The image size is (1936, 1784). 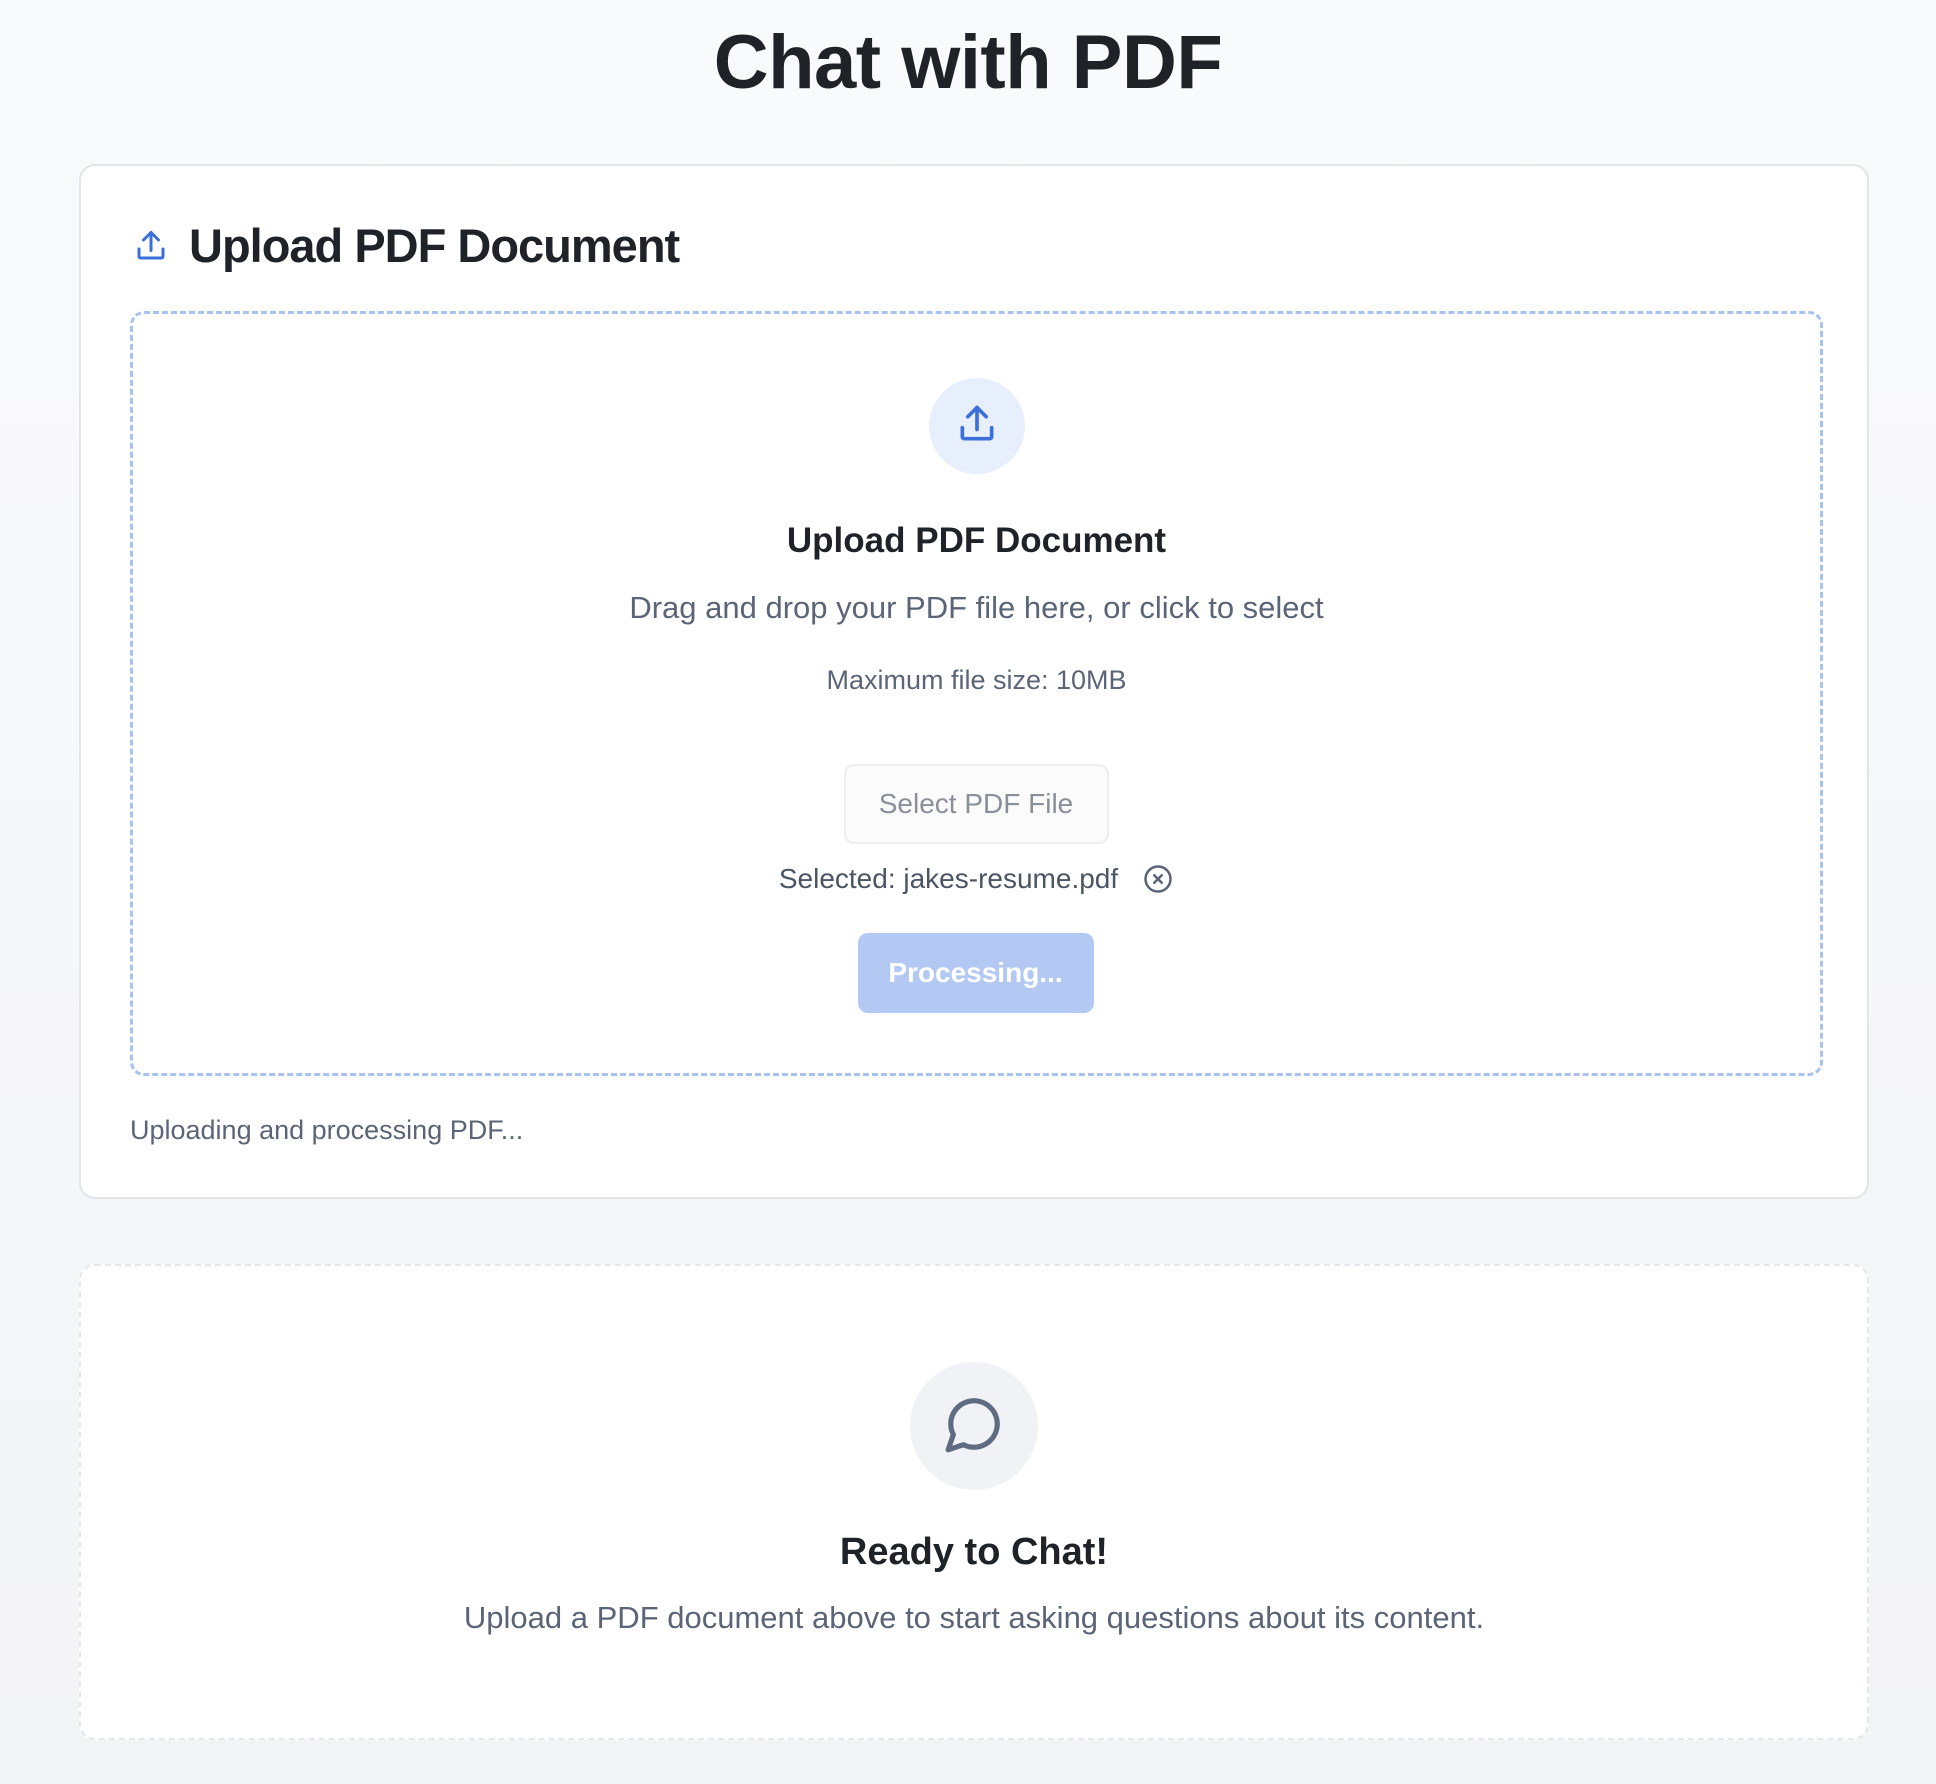 What do you see at coordinates (948, 878) in the screenshot?
I see `selected-file-name: Selected: jakes-resume.pdf` at bounding box center [948, 878].